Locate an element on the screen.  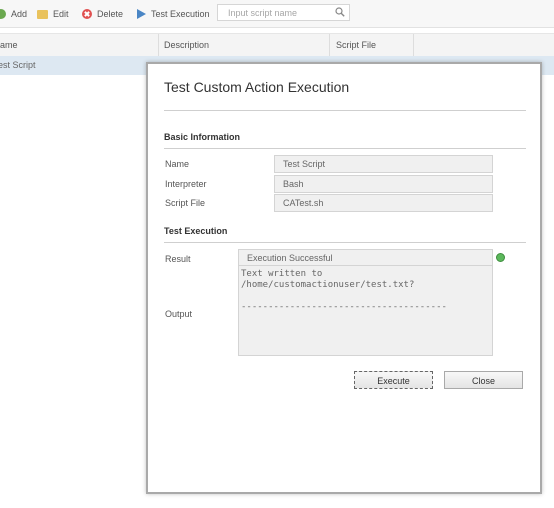
script-file-field: CATest.sh is located at coordinates (383, 203).